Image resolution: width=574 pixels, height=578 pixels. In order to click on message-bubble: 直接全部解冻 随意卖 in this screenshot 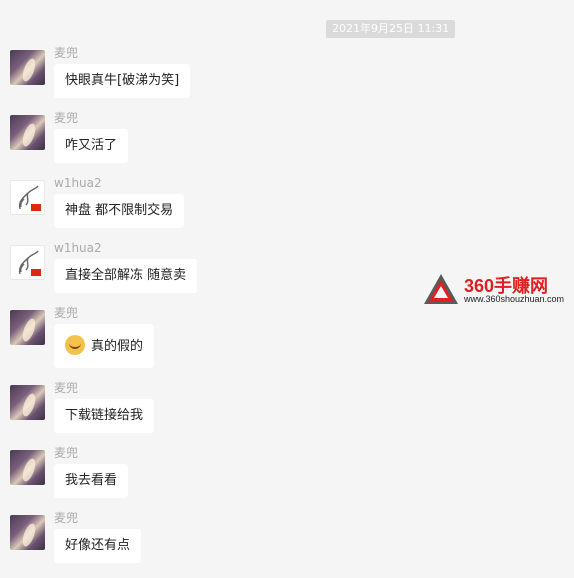, I will do `click(126, 276)`.